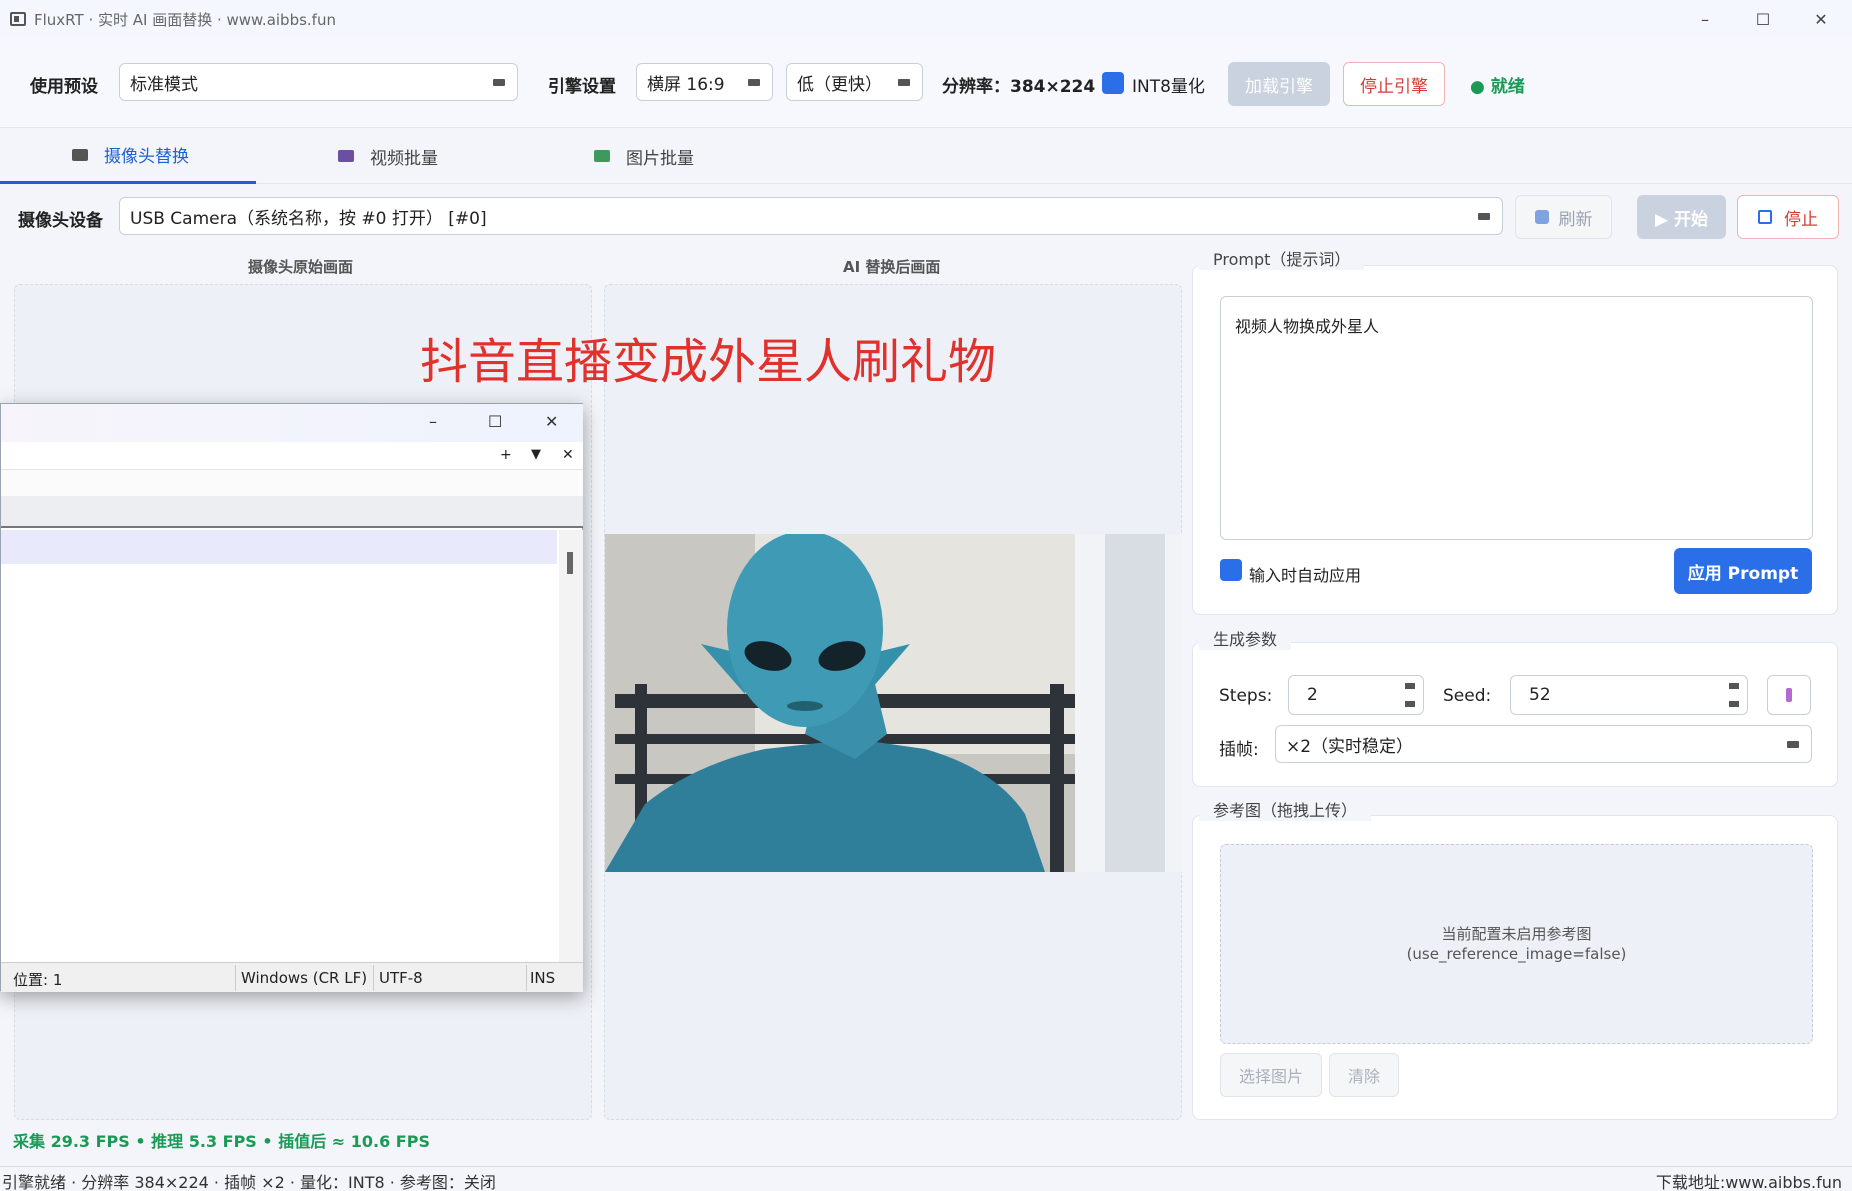 The height and width of the screenshot is (1191, 1852). Describe the element at coordinates (292, 483) in the screenshot. I see `notepad-menu-bar` at that location.